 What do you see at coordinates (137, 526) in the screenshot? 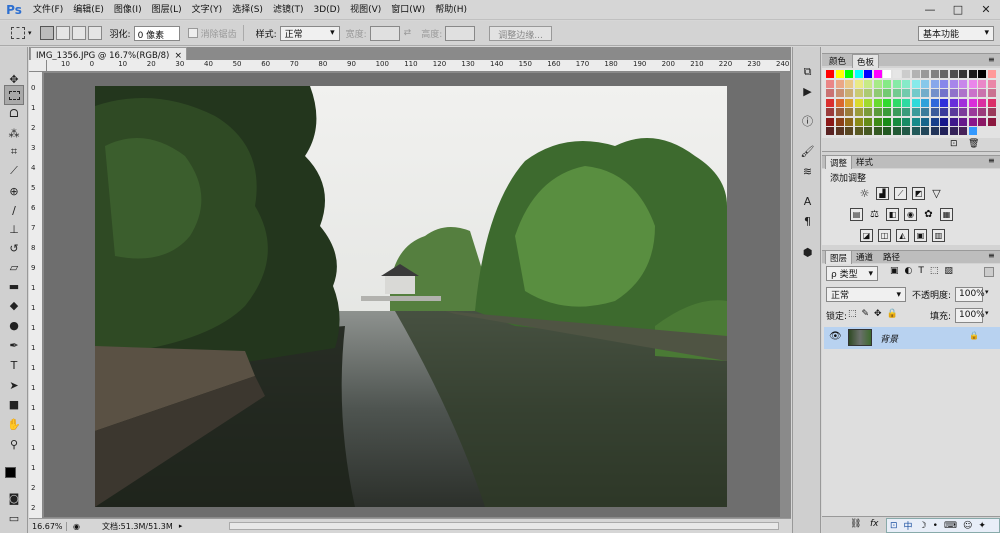
I see `document-size-info: 文档:51.3M/51.3M` at bounding box center [137, 526].